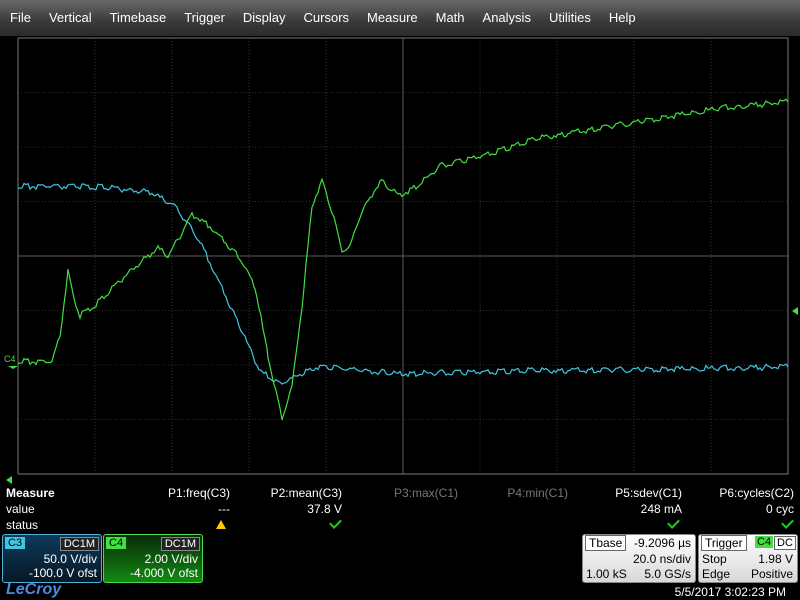 The image size is (800, 600). Describe the element at coordinates (569, 18) in the screenshot. I see `menu-utilities: Utilities` at that location.